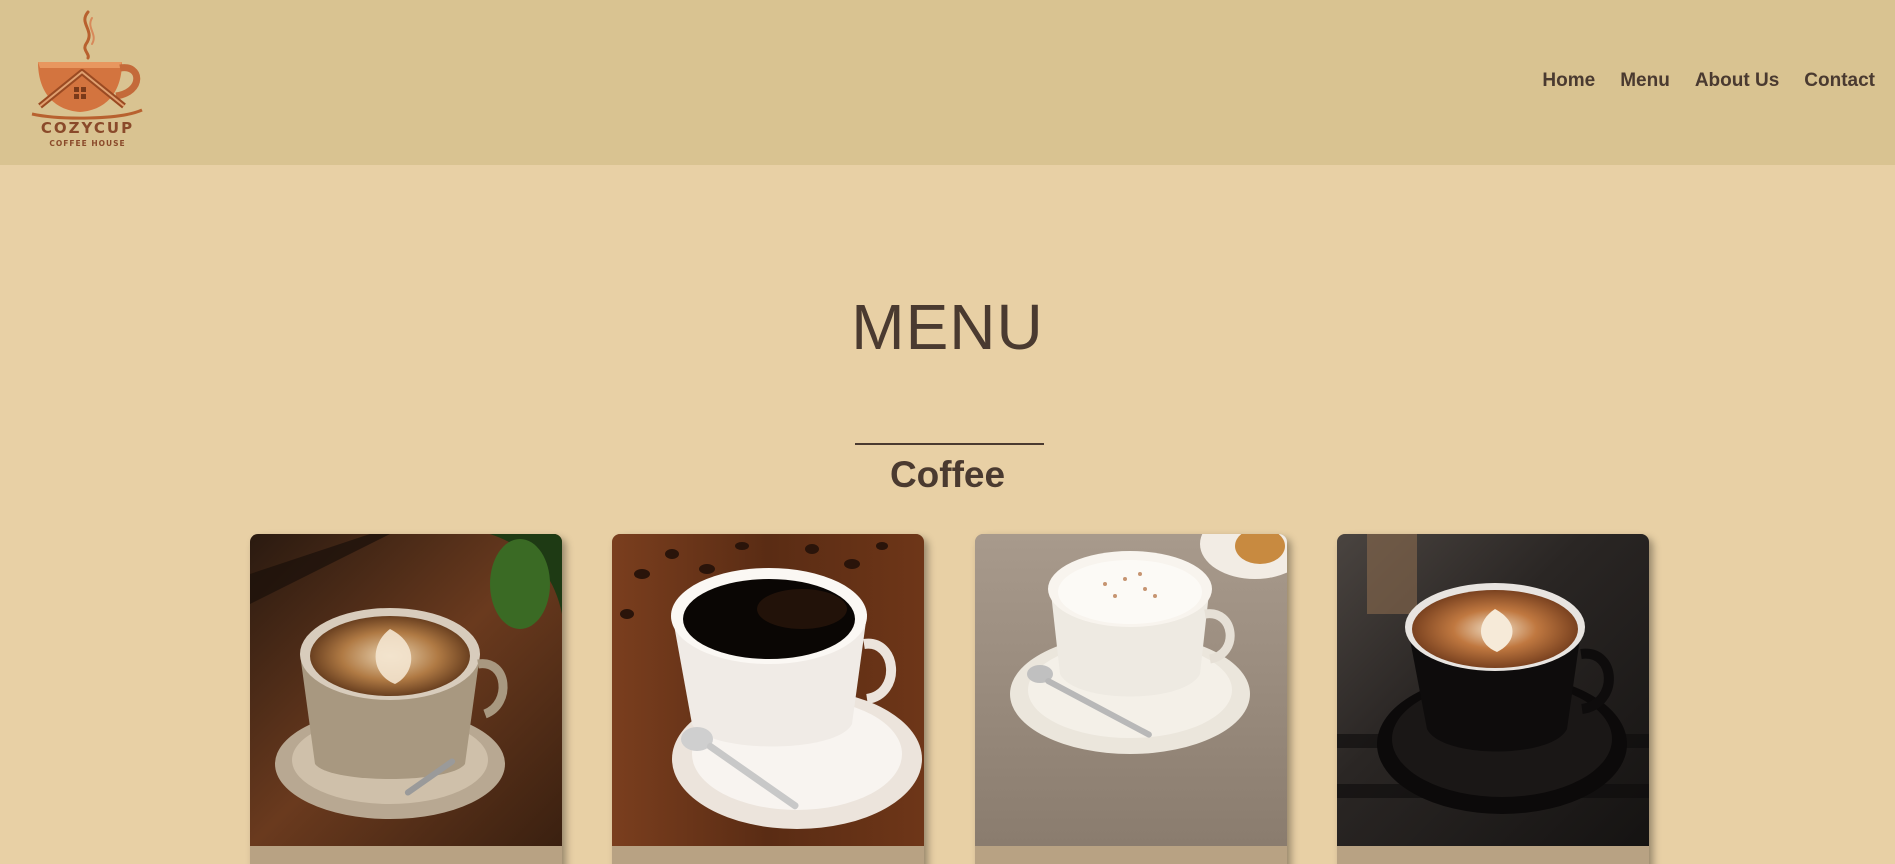  What do you see at coordinates (87, 128) in the screenshot?
I see `brand-name: COZYCUP` at bounding box center [87, 128].